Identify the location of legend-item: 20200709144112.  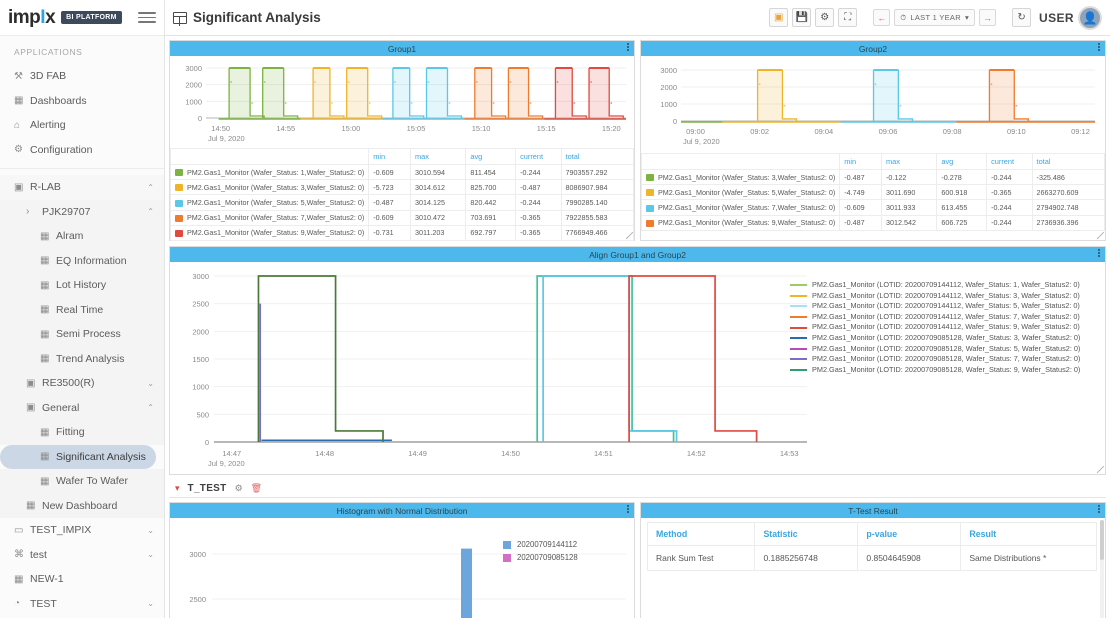
(540, 544).